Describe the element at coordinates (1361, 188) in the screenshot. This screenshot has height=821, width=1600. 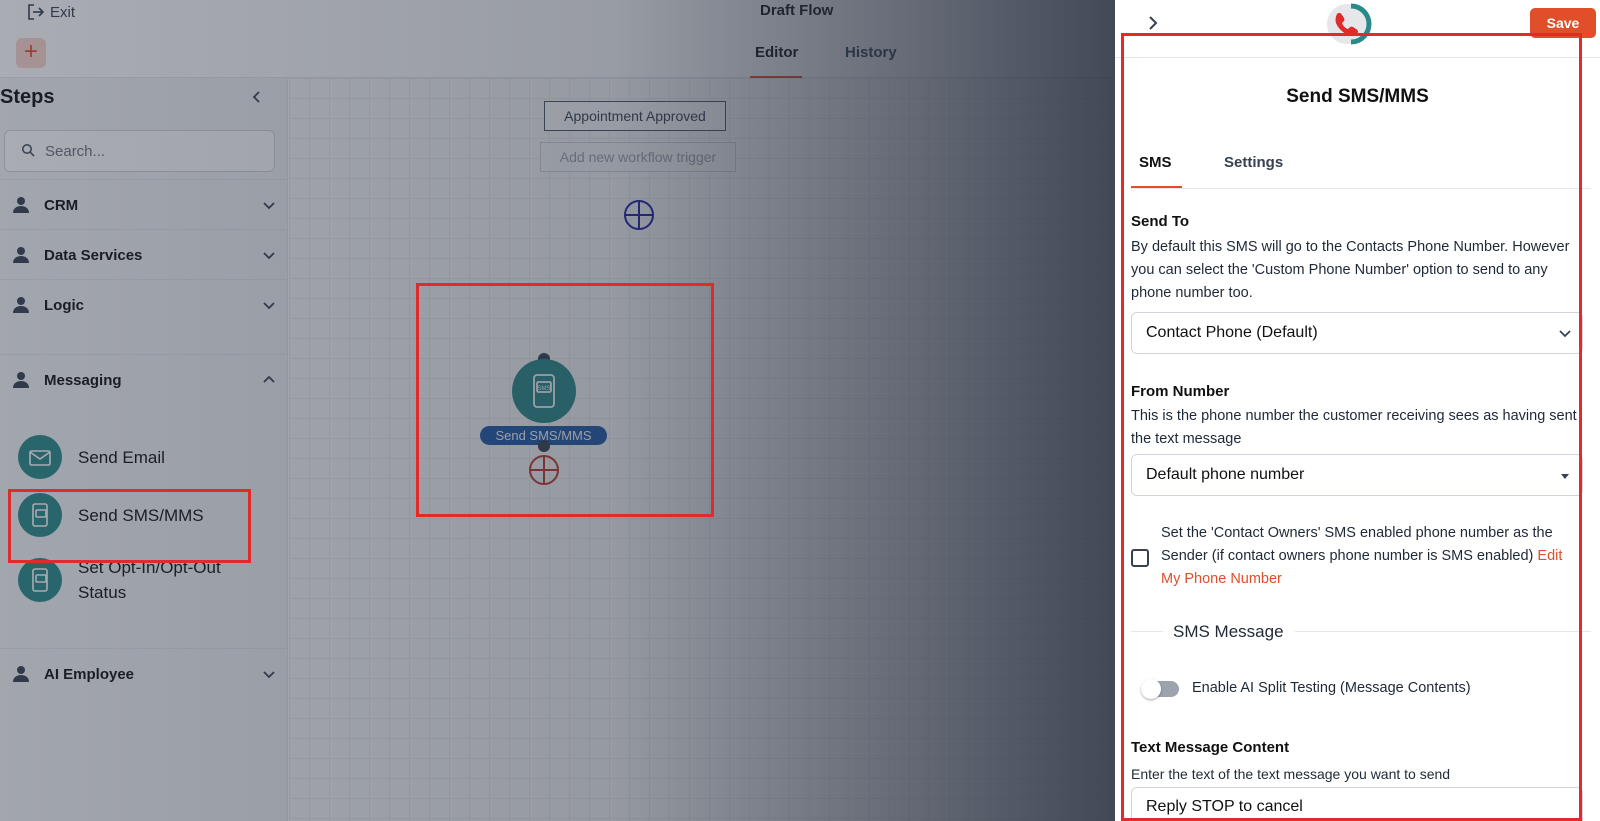
I see `tabs-divider` at that location.